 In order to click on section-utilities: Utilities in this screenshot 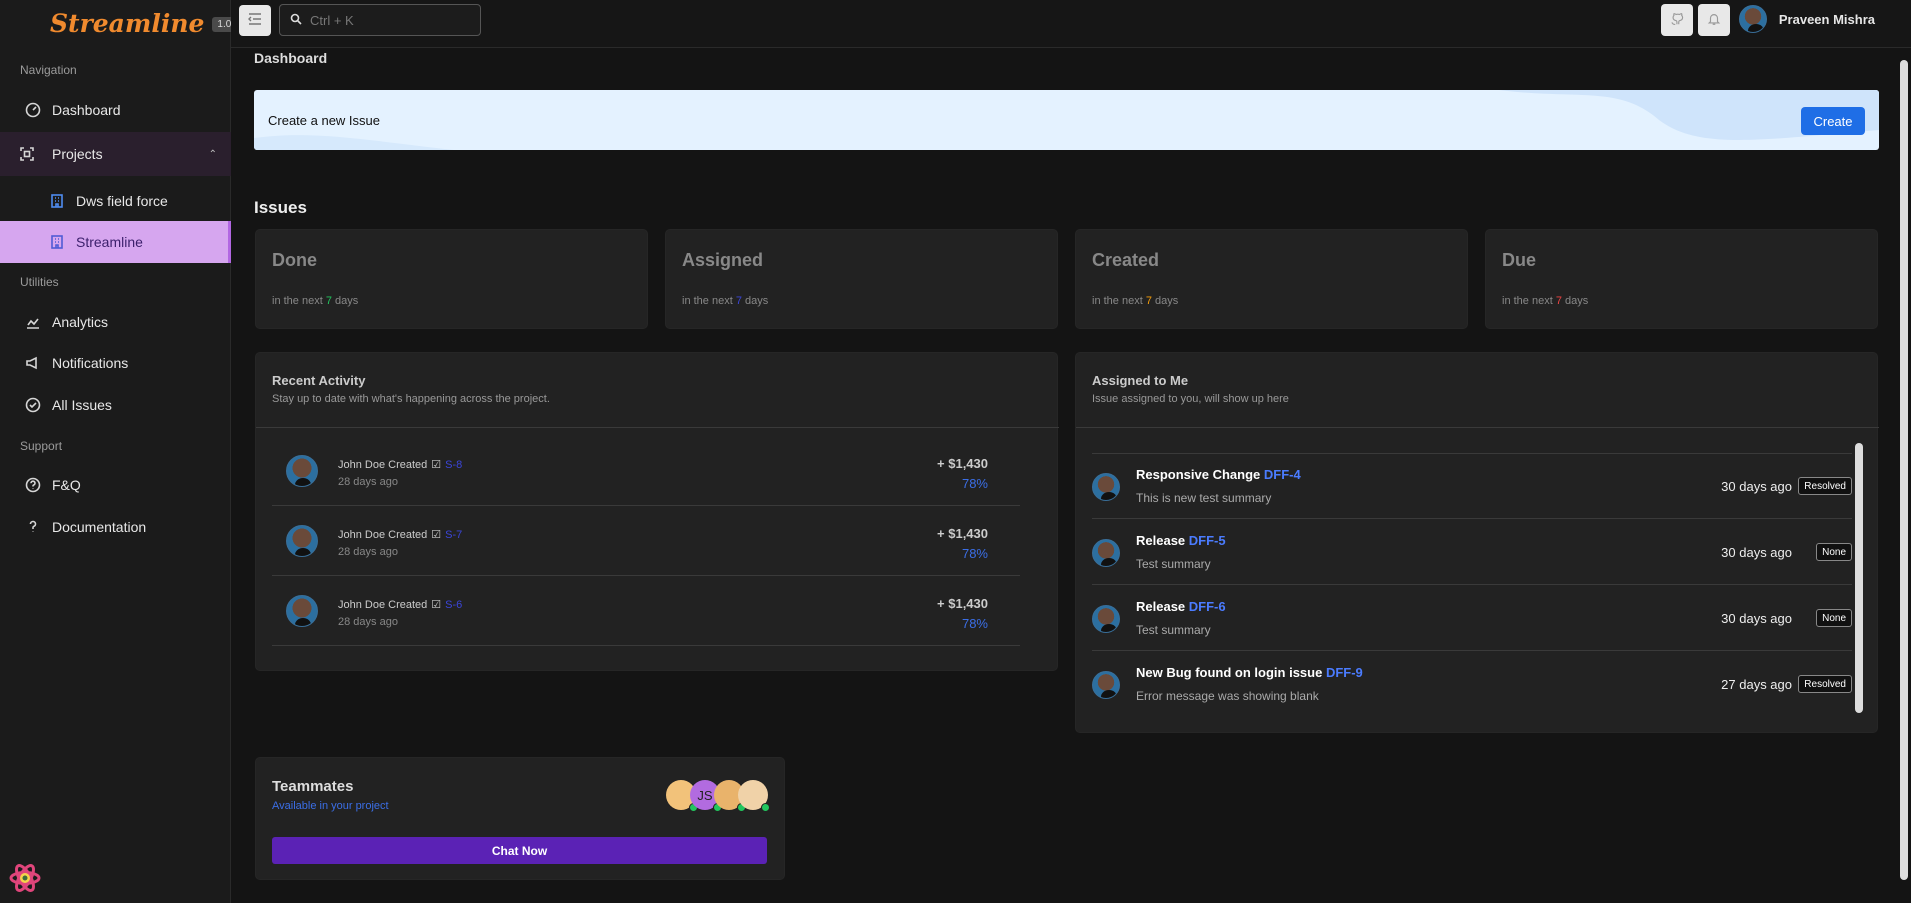, I will do `click(39, 282)`.